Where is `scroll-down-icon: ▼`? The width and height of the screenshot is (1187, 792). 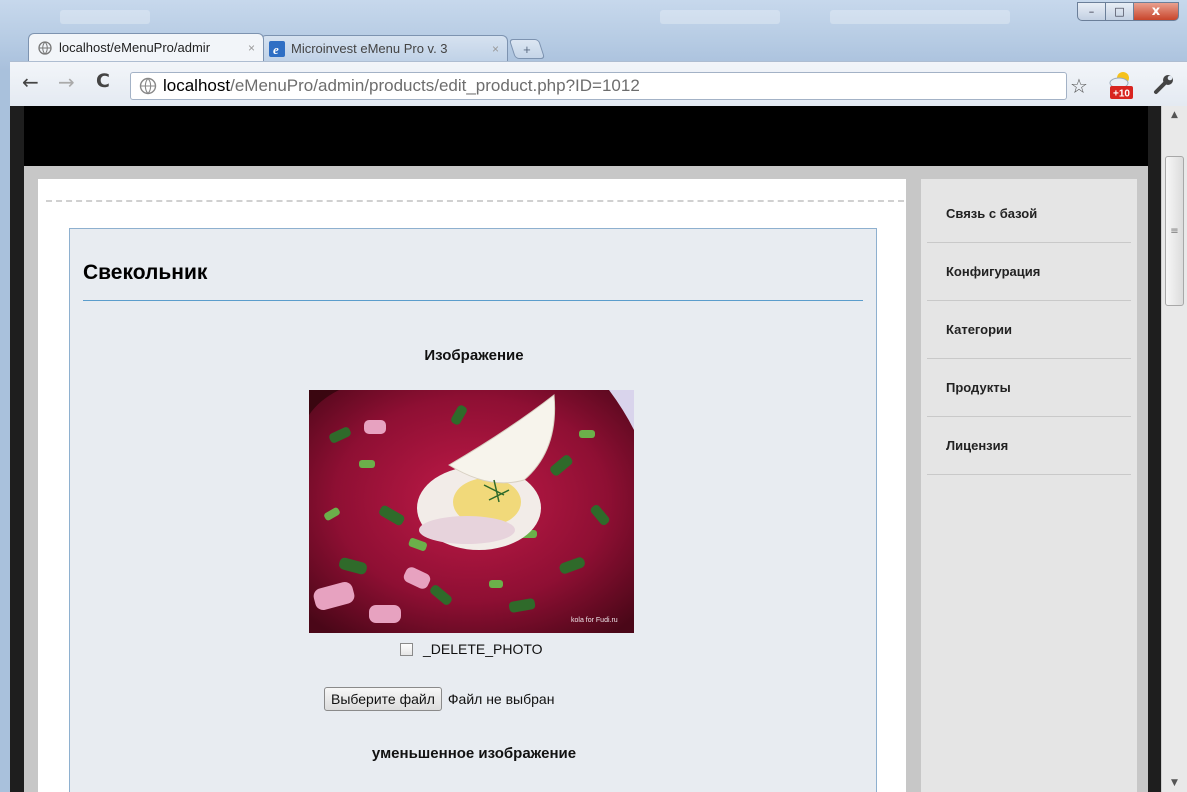 scroll-down-icon: ▼ is located at coordinates (1174, 783).